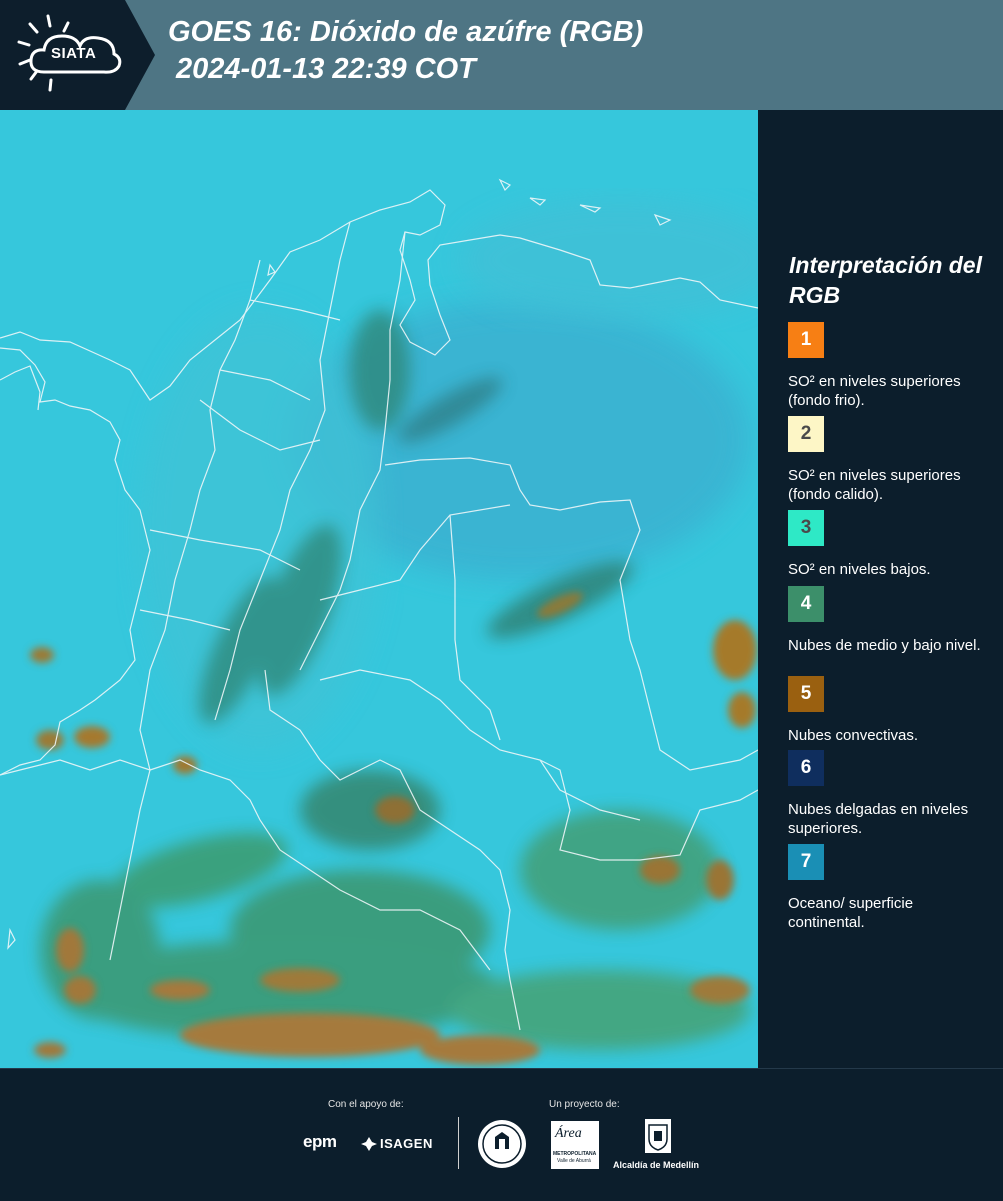 This screenshot has height=1201, width=1003. Describe the element at coordinates (890, 544) in the screenshot. I see `legend-item-3: 3 SO² en niveles bajos.` at that location.